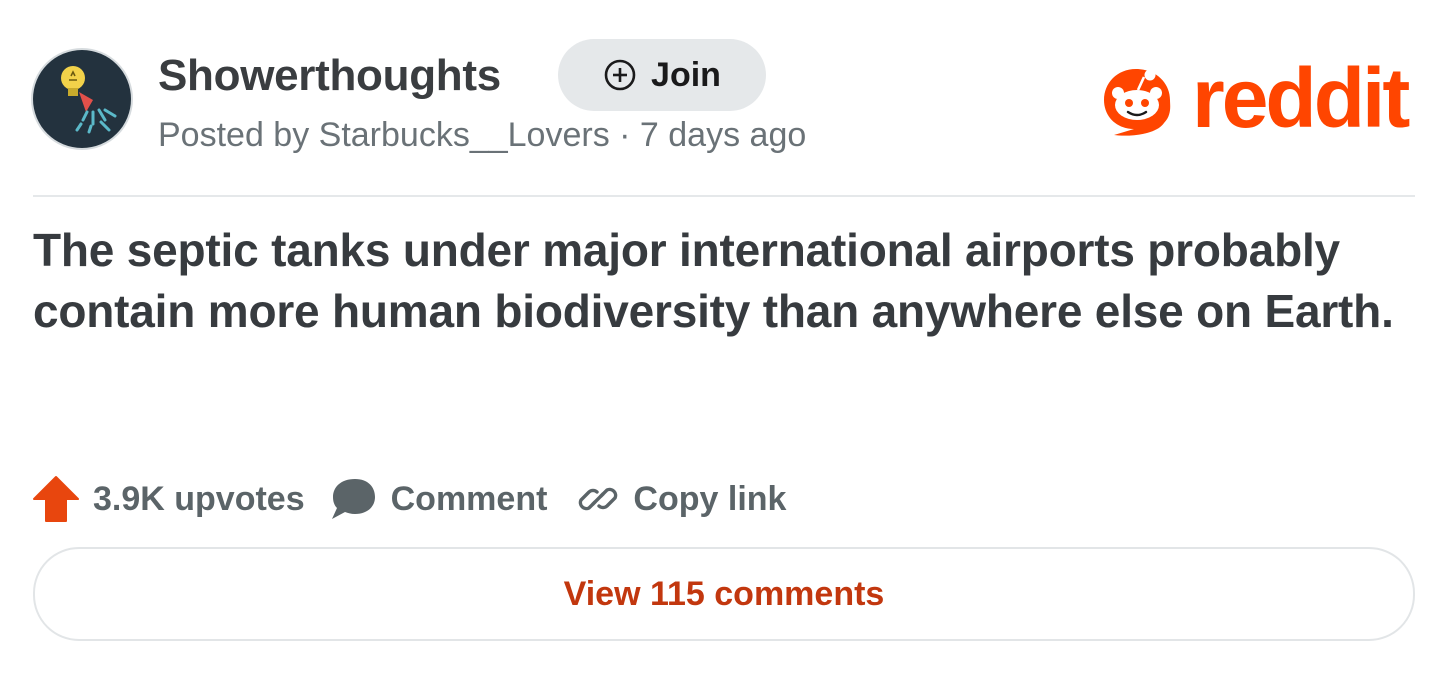  I want to click on subreddit-avatar, so click(82, 99).